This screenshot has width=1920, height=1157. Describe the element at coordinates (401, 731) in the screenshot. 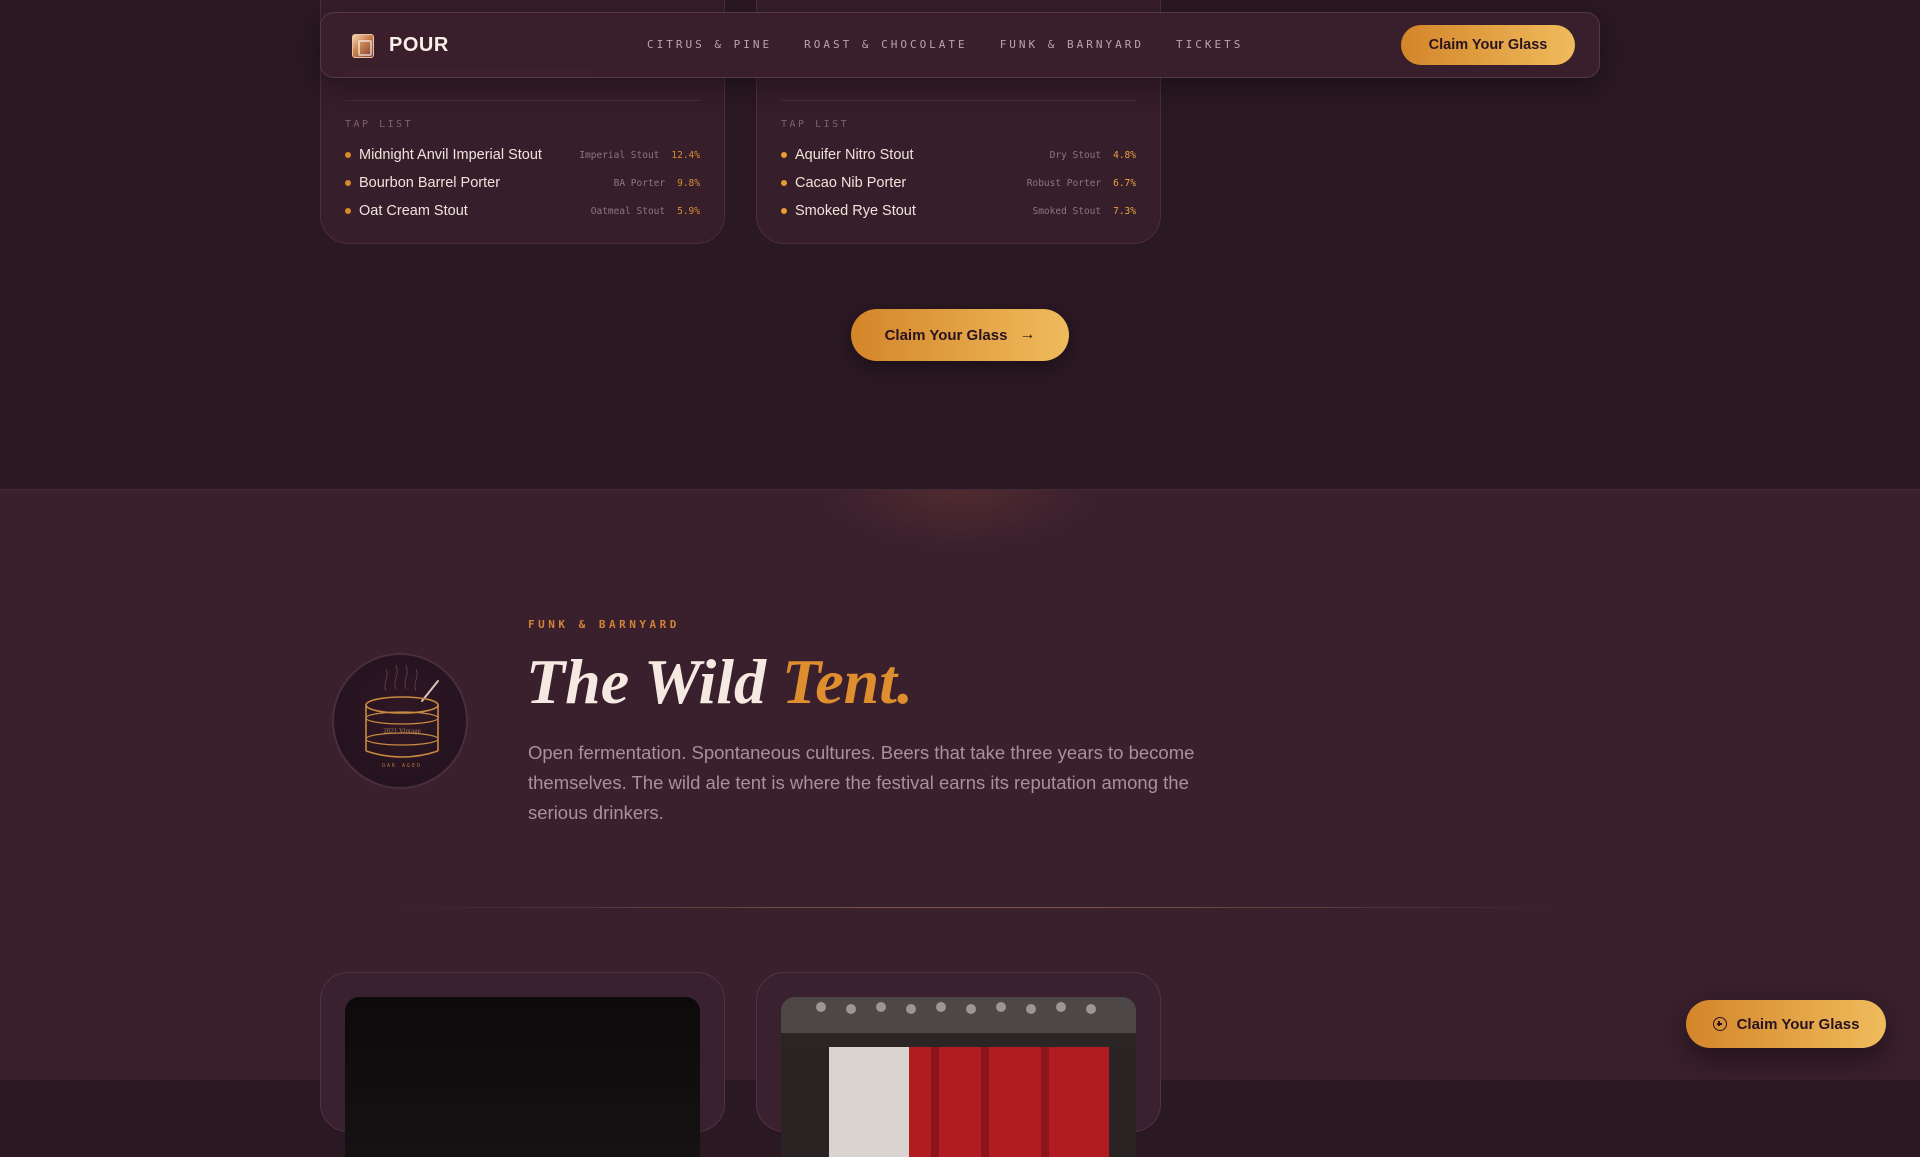

I see `badge-text: 2021 Vintage` at that location.